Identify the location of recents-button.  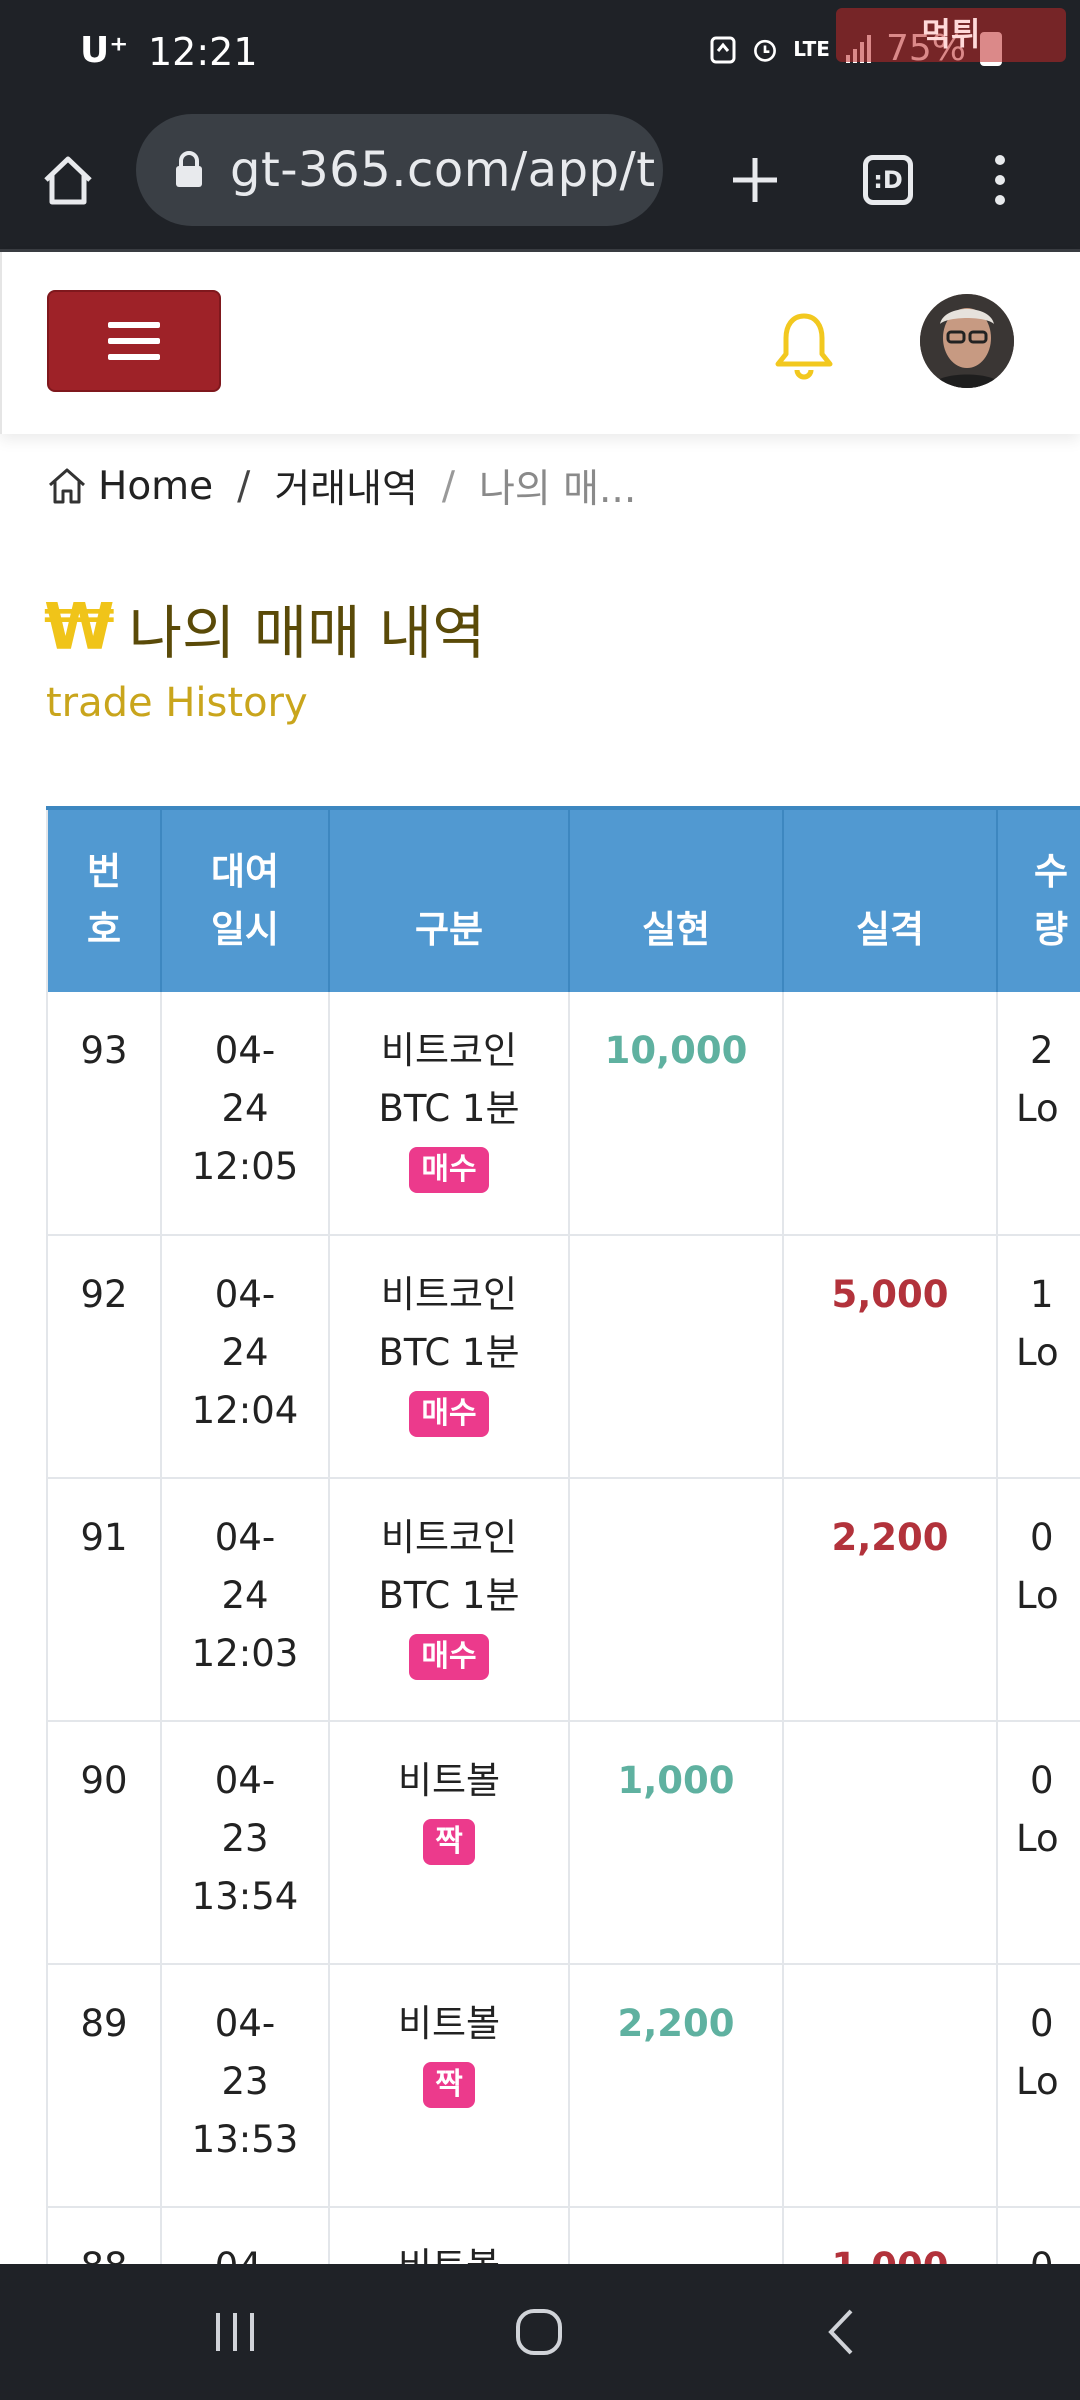
(235, 2332).